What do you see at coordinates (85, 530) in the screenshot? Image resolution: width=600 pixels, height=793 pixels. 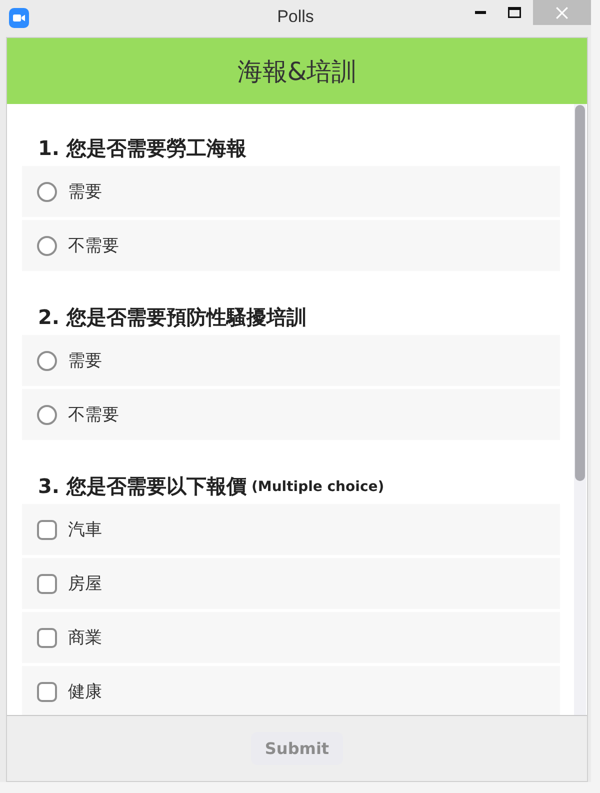 I see `option-label: 汽車` at bounding box center [85, 530].